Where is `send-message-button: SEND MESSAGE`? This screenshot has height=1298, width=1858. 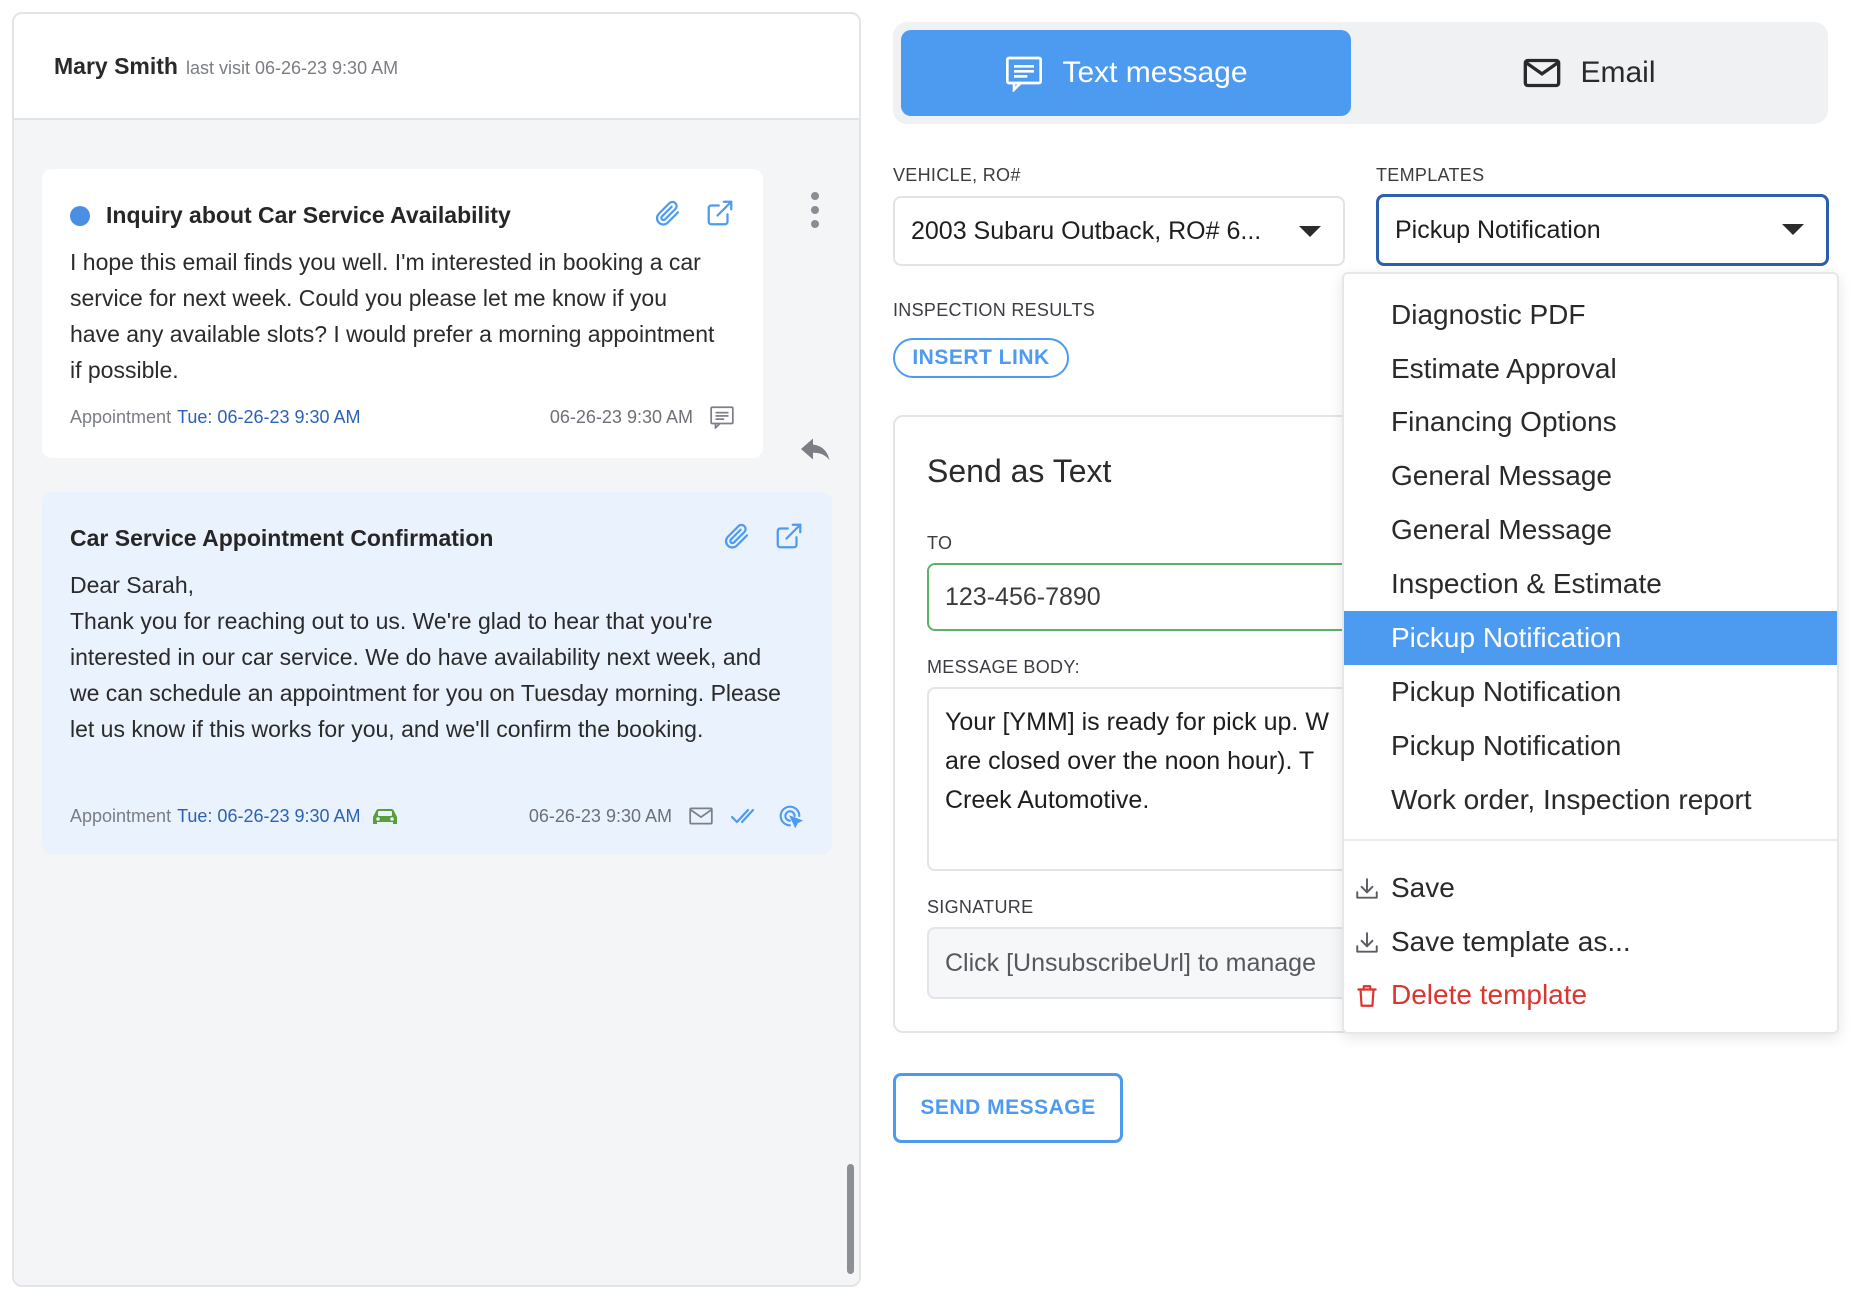 send-message-button: SEND MESSAGE is located at coordinates (1008, 1108).